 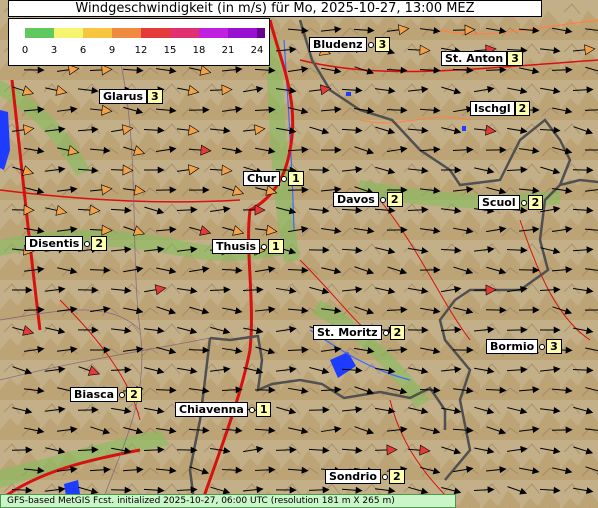 I want to click on wind-legend: 0 3 6 9 12 15 18 21 24, so click(x=139, y=42).